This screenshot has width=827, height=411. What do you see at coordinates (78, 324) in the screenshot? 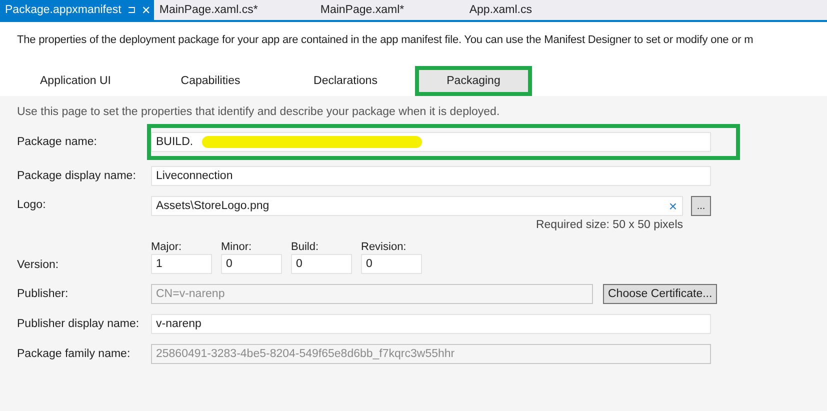
I see `field-label: Publisher display name:` at bounding box center [78, 324].